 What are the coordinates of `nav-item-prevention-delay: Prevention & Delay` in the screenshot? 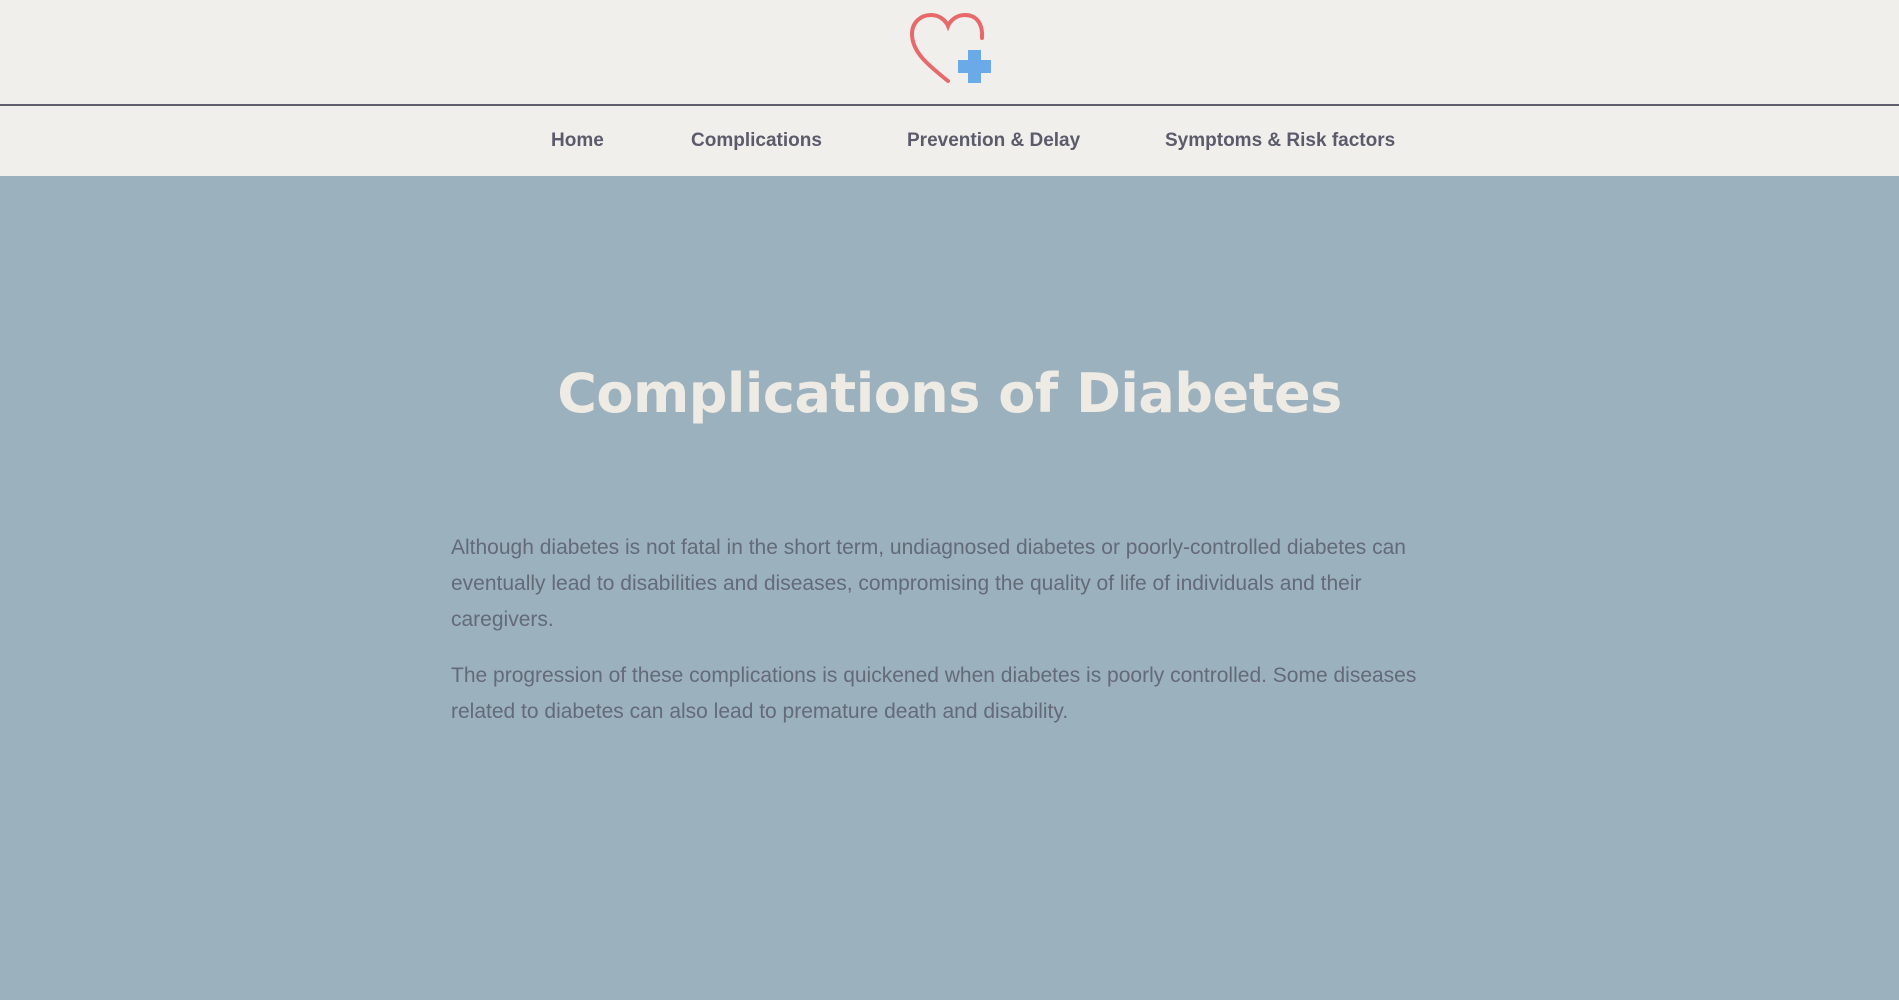 It's located at (993, 141).